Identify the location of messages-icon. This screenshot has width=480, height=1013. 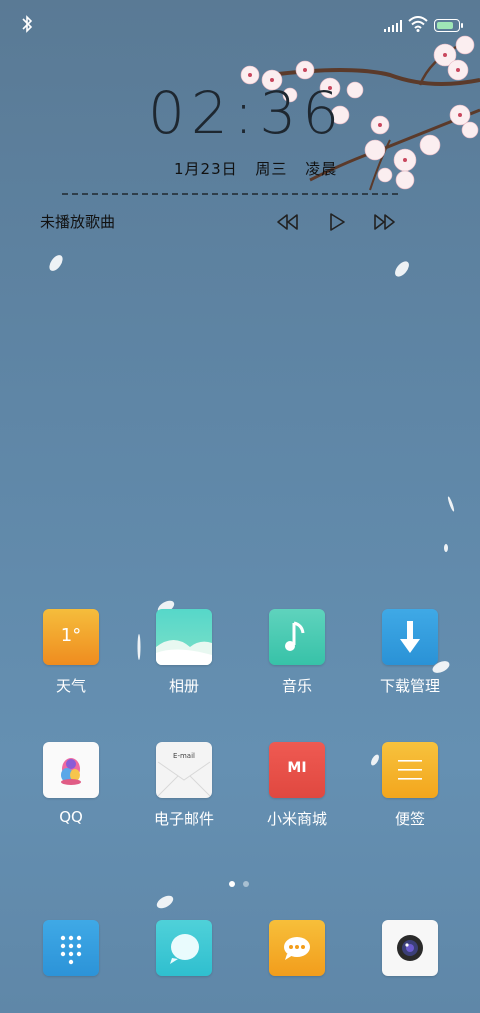
(184, 948).